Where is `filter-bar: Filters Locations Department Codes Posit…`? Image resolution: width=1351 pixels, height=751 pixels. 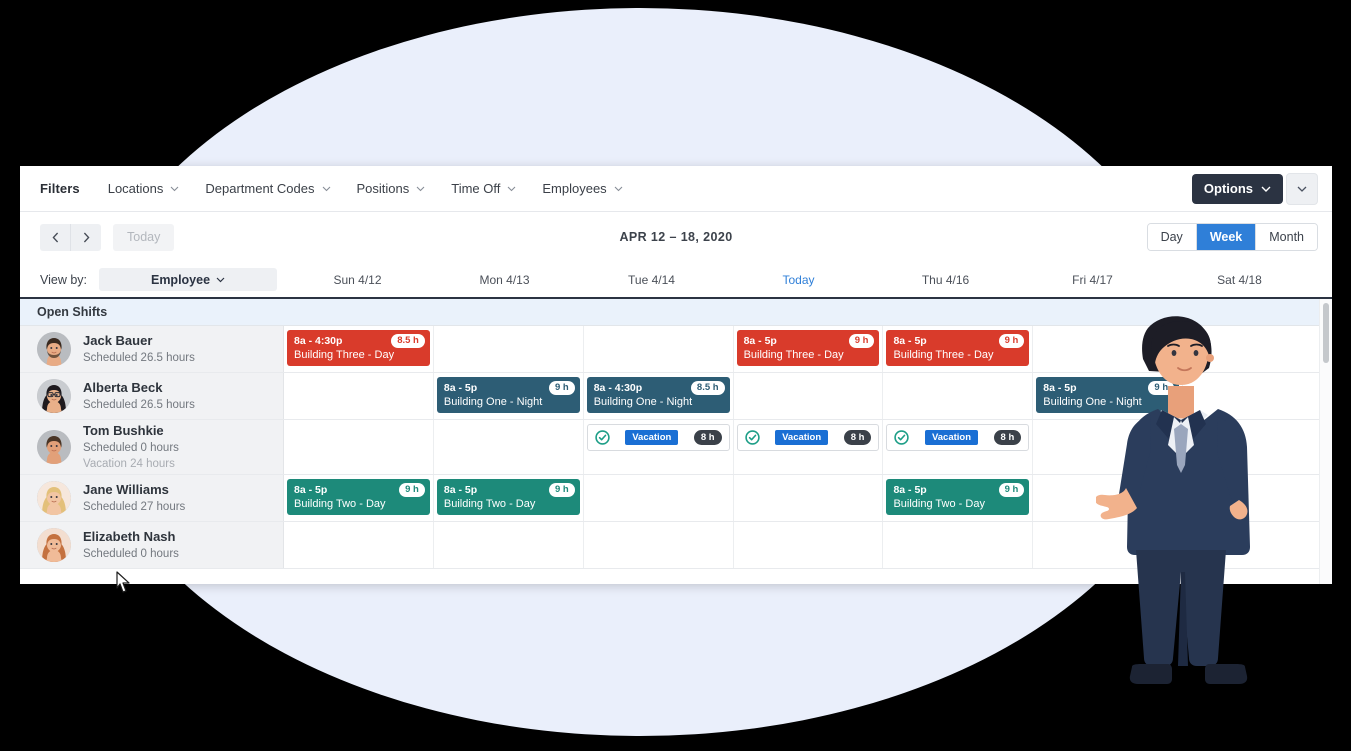 filter-bar: Filters Locations Department Codes Posit… is located at coordinates (676, 189).